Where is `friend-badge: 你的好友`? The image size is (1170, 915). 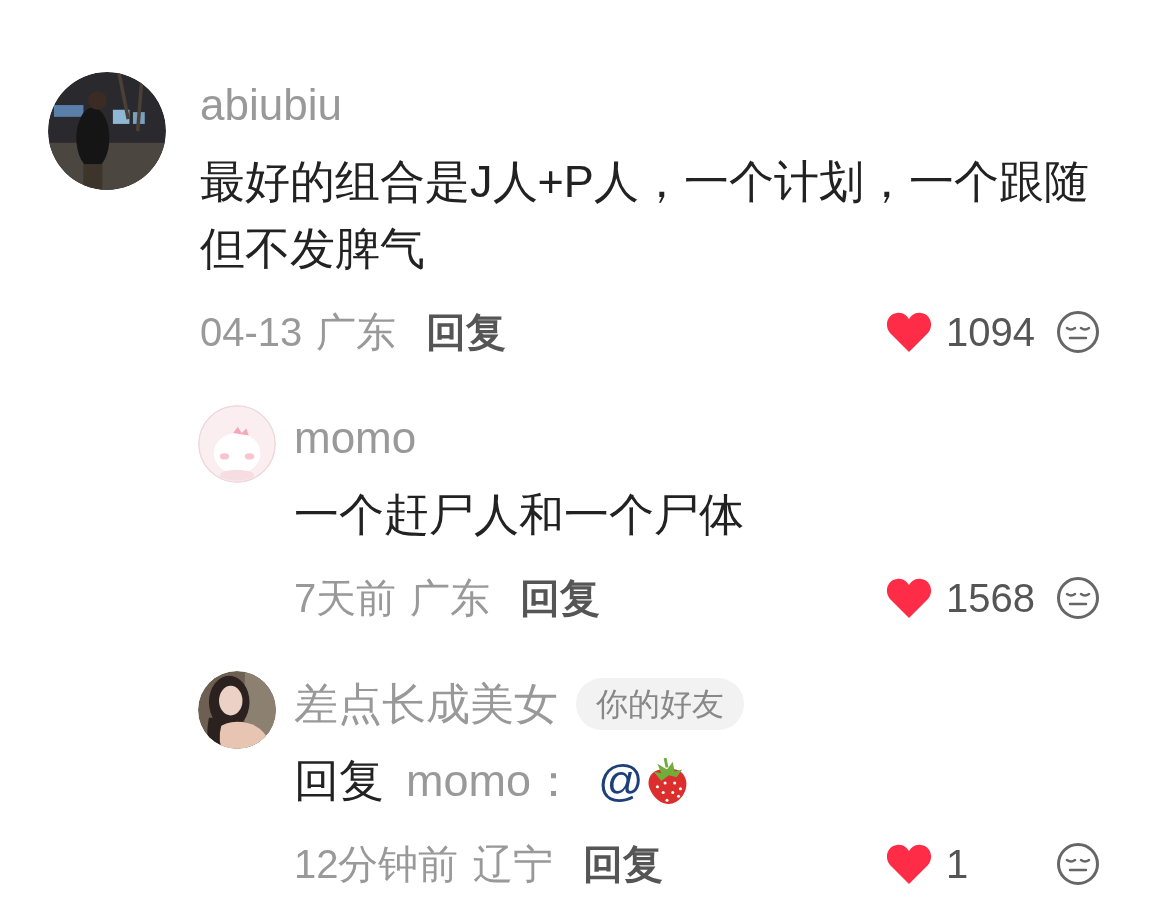 friend-badge: 你的好友 is located at coordinates (660, 704).